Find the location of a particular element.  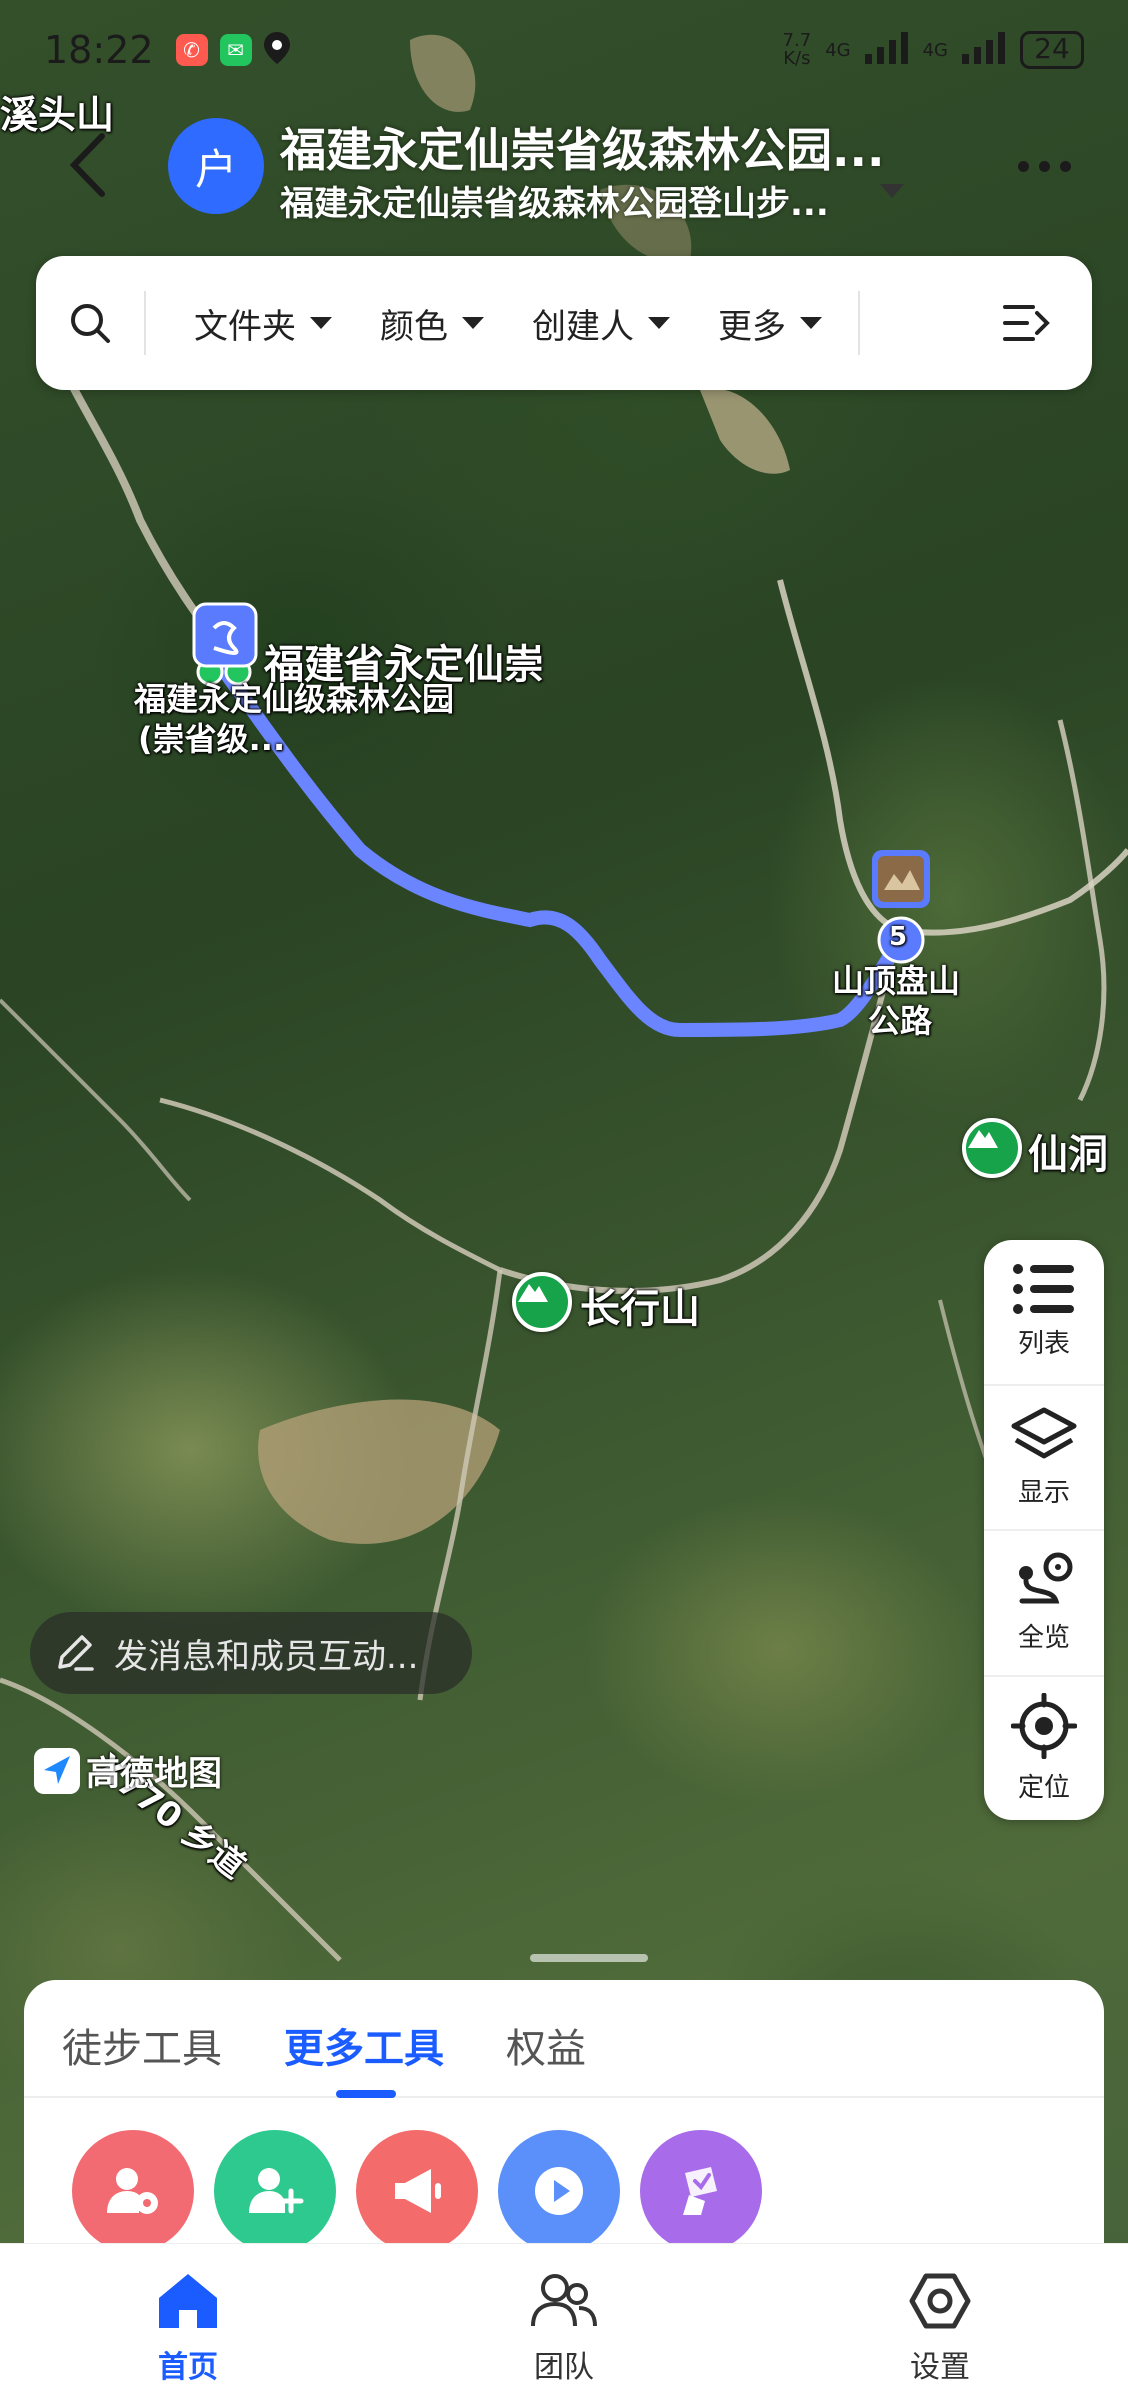

start-point-label-line1: 福建永定仙级森林公园 is located at coordinates (294, 699).